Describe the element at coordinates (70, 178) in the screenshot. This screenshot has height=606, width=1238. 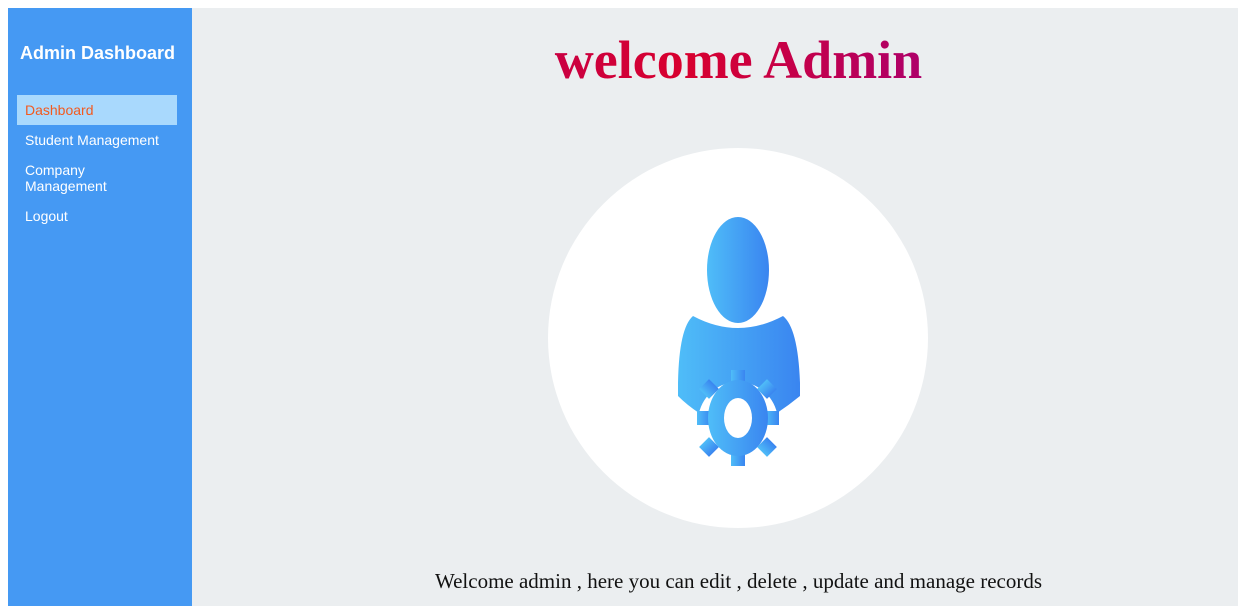
I see `sidebar-item-company-management: Company Management` at that location.